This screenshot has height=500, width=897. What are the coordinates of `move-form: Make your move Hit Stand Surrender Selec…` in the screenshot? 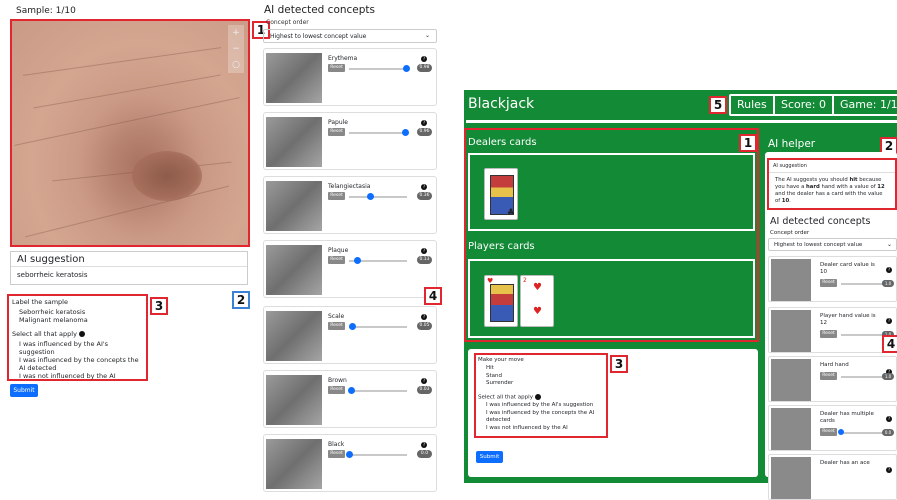 It's located at (541, 395).